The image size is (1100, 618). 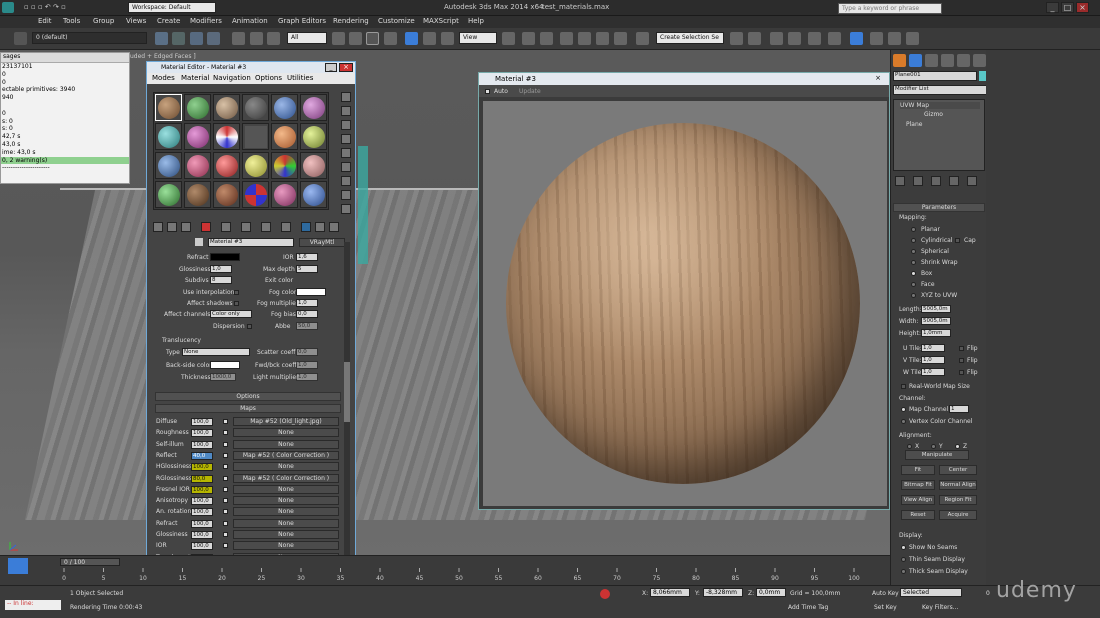 I want to click on stack-gizmo: Gizmo, so click(x=933, y=114).